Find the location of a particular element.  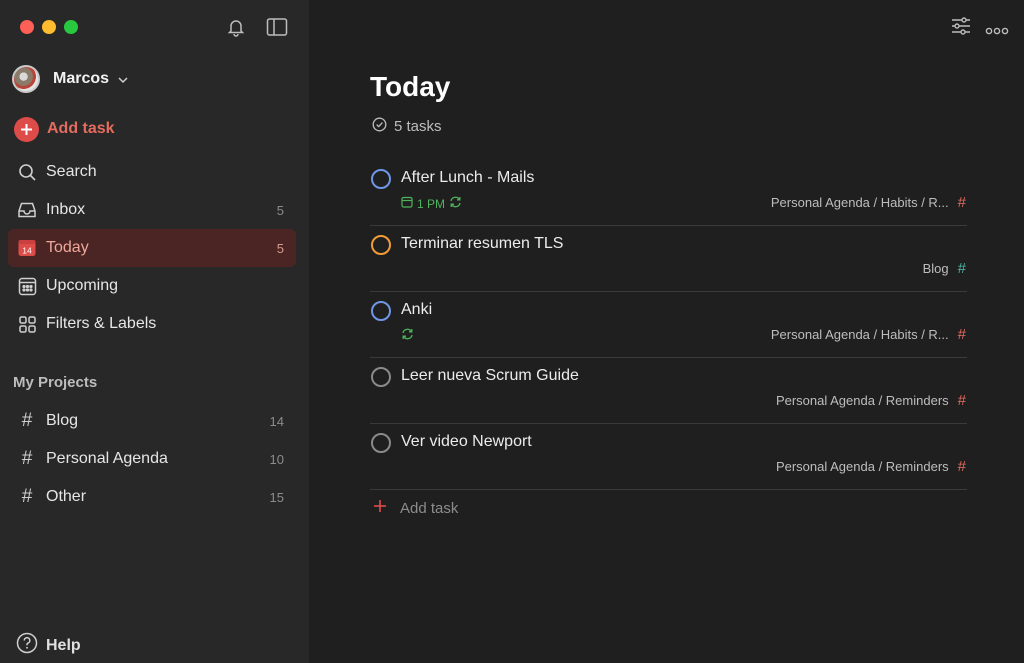

projects-section-title: My Projects is located at coordinates (55, 382).